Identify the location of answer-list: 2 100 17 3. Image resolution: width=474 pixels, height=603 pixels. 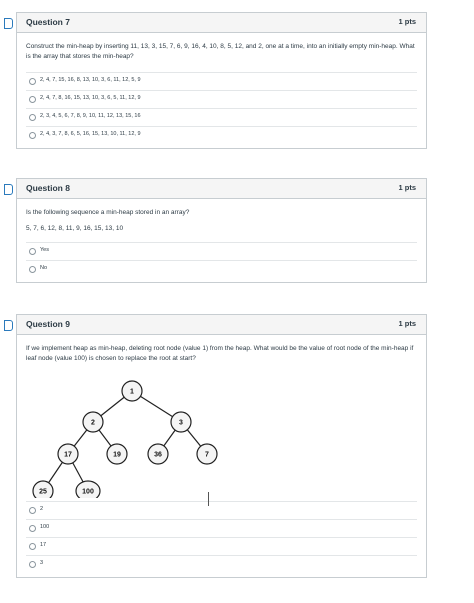
(221, 537).